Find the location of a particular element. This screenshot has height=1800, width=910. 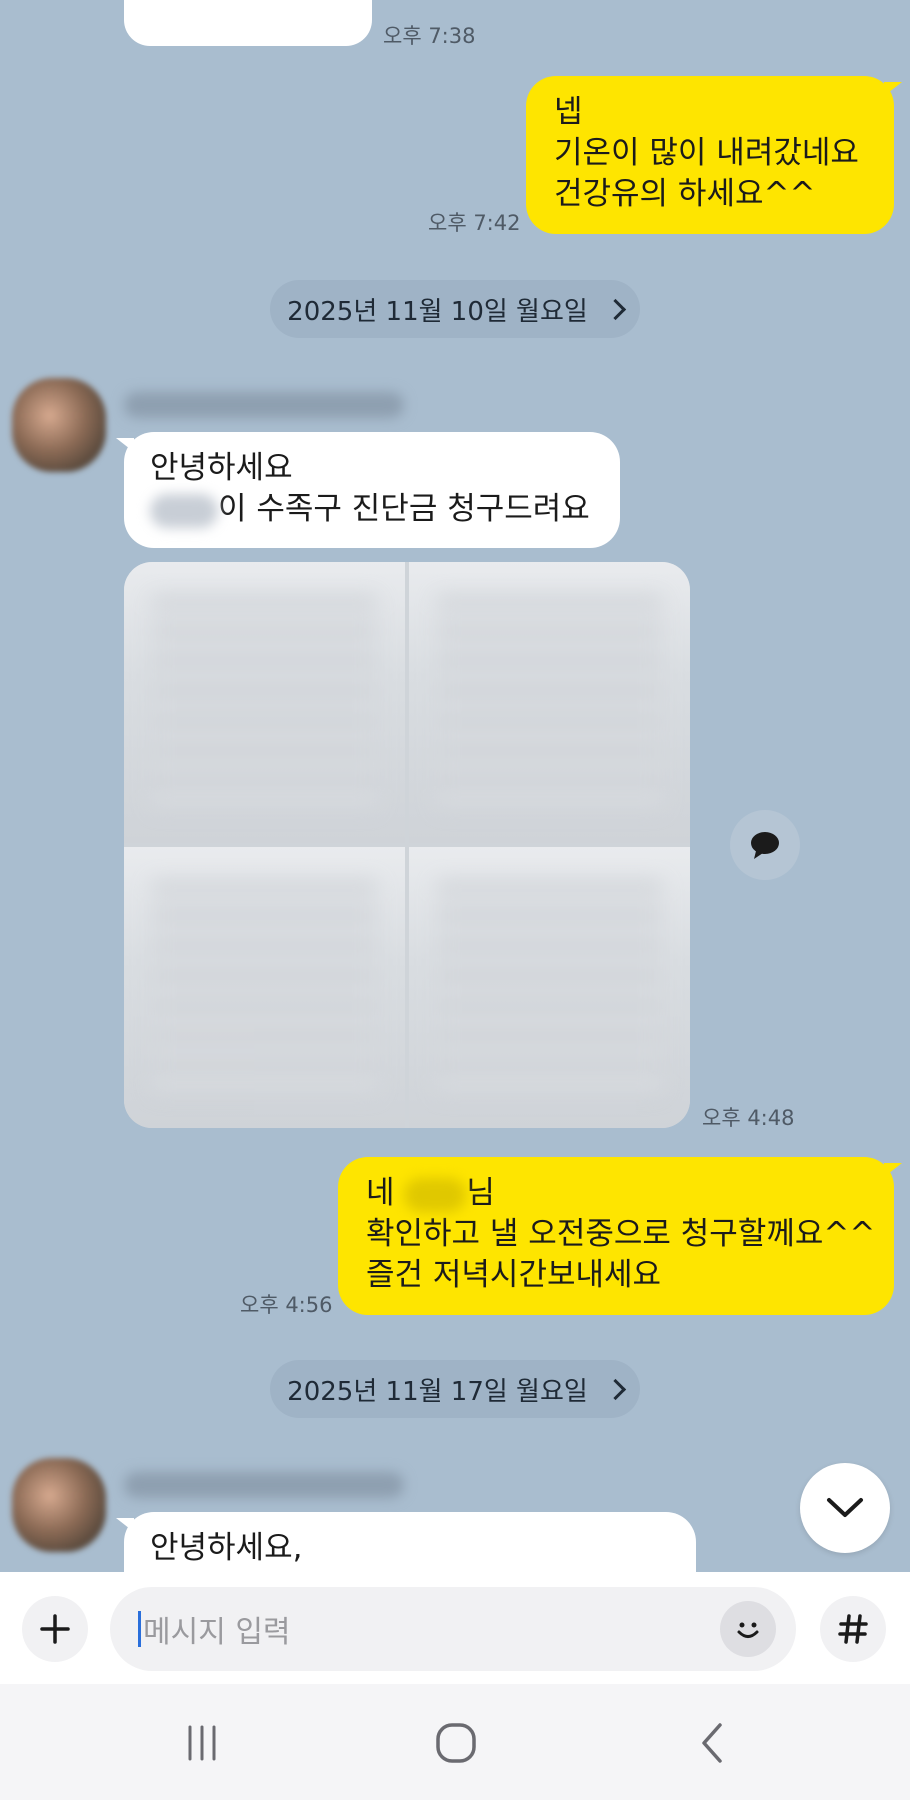

scroll-to-bottom-button is located at coordinates (845, 1508).